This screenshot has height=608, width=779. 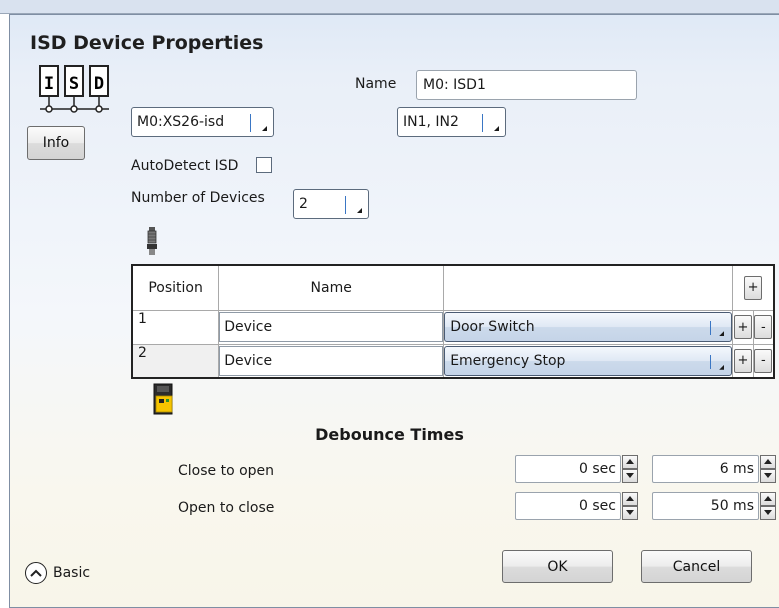 What do you see at coordinates (526, 85) in the screenshot?
I see `name-input: M0: ISD1` at bounding box center [526, 85].